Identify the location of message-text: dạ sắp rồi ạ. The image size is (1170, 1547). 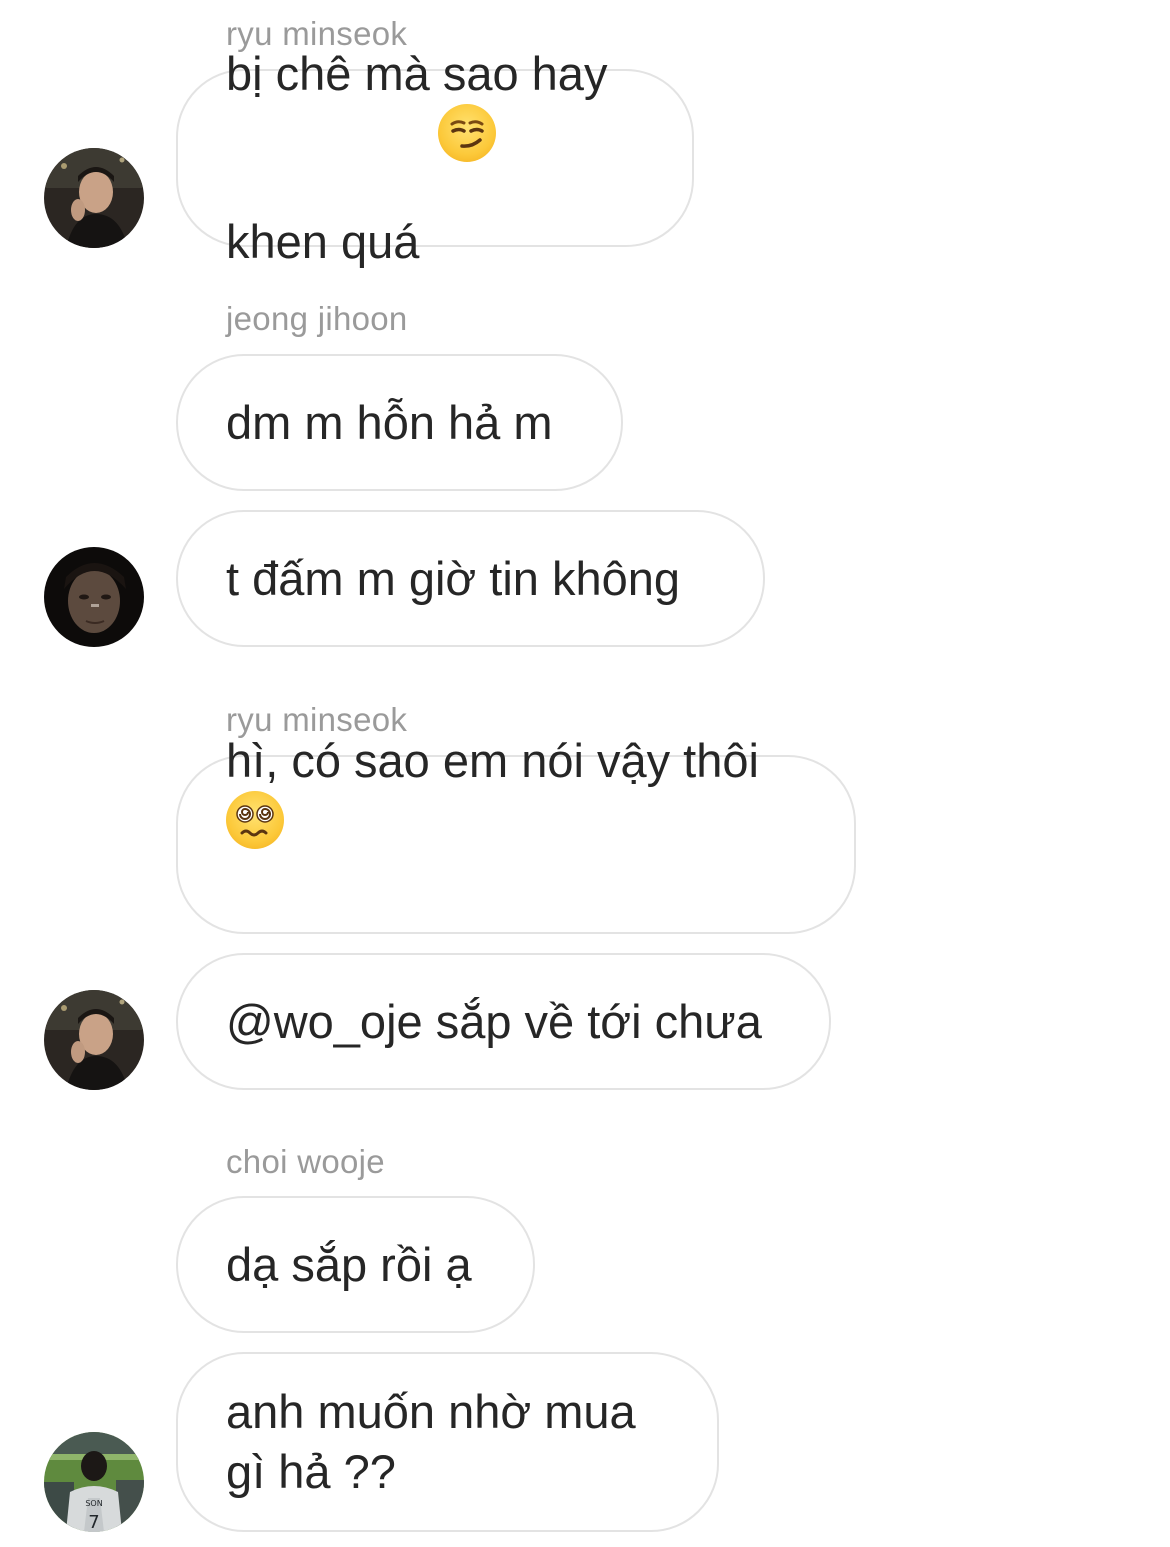
(349, 1264).